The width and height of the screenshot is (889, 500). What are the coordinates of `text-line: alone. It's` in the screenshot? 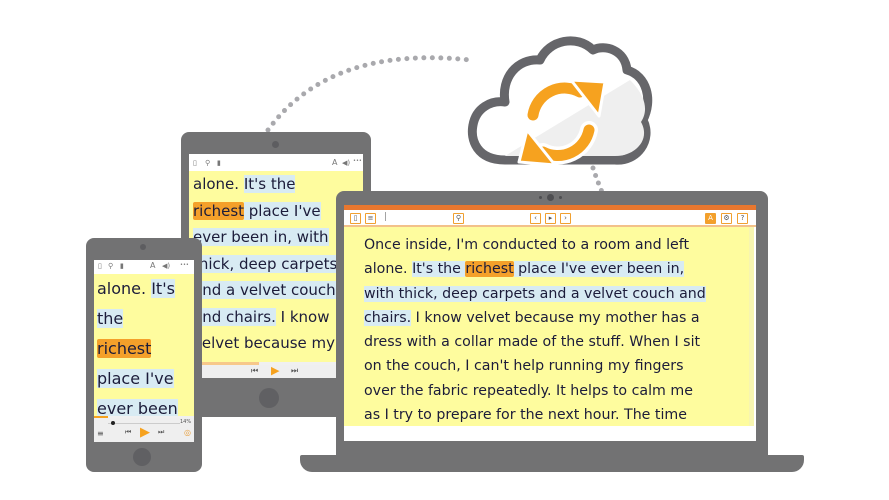 It's located at (144, 289).